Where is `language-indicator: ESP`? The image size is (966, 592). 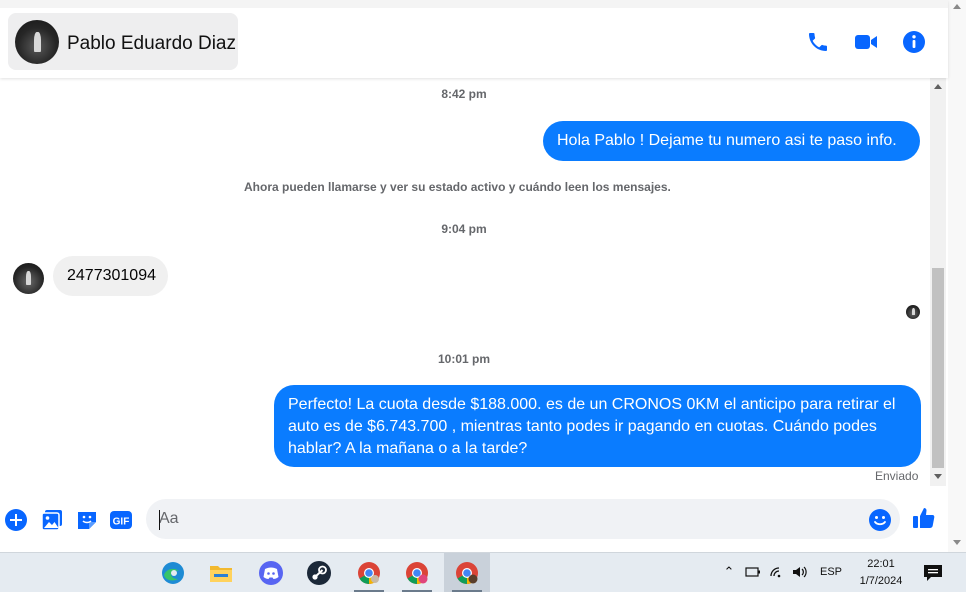
language-indicator: ESP is located at coordinates (831, 572).